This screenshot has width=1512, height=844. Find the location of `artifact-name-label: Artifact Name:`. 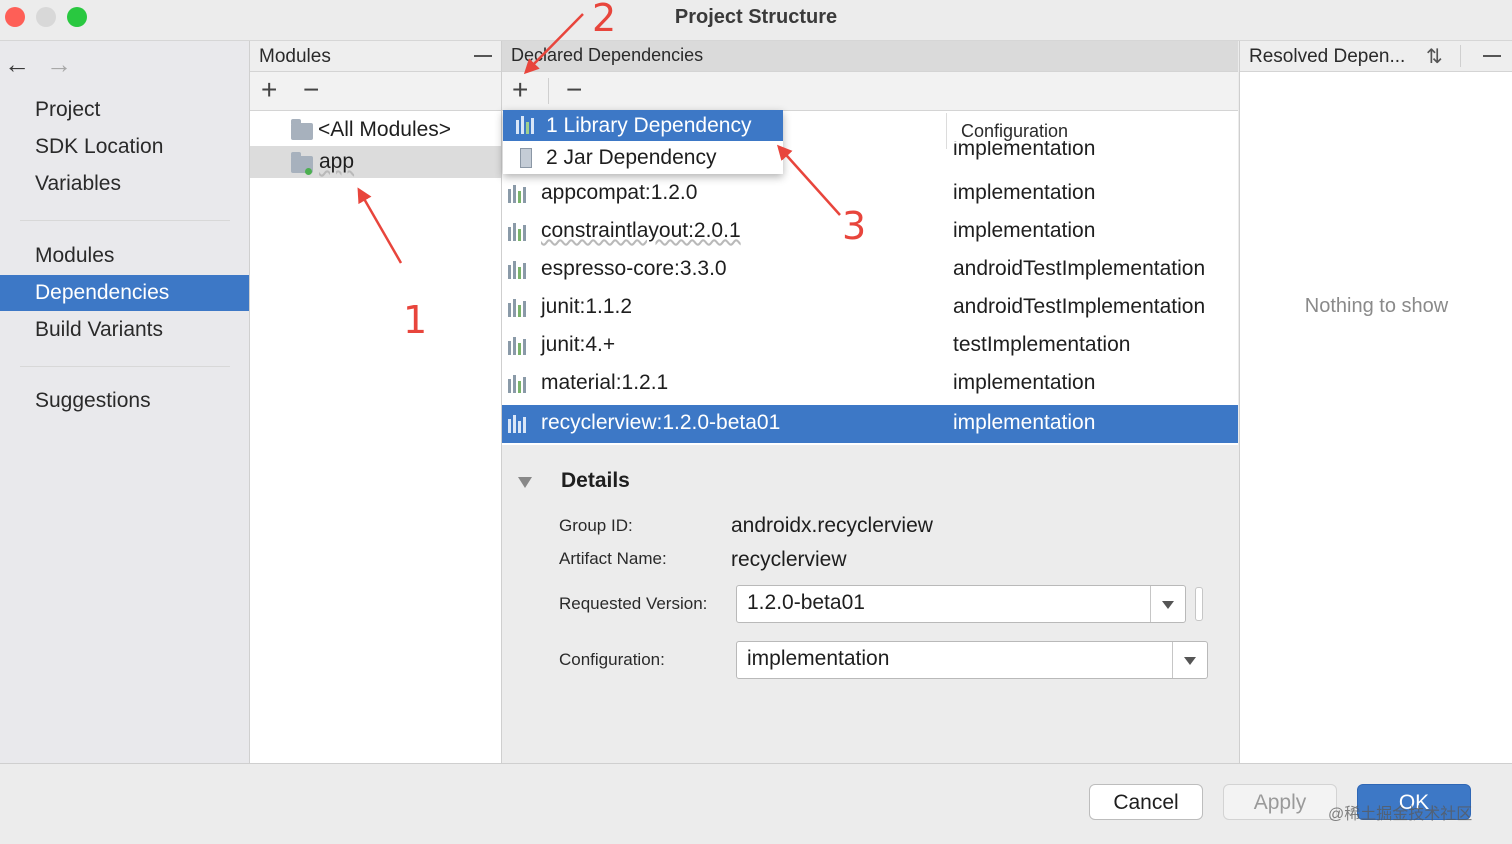

artifact-name-label: Artifact Name: is located at coordinates (613, 558).